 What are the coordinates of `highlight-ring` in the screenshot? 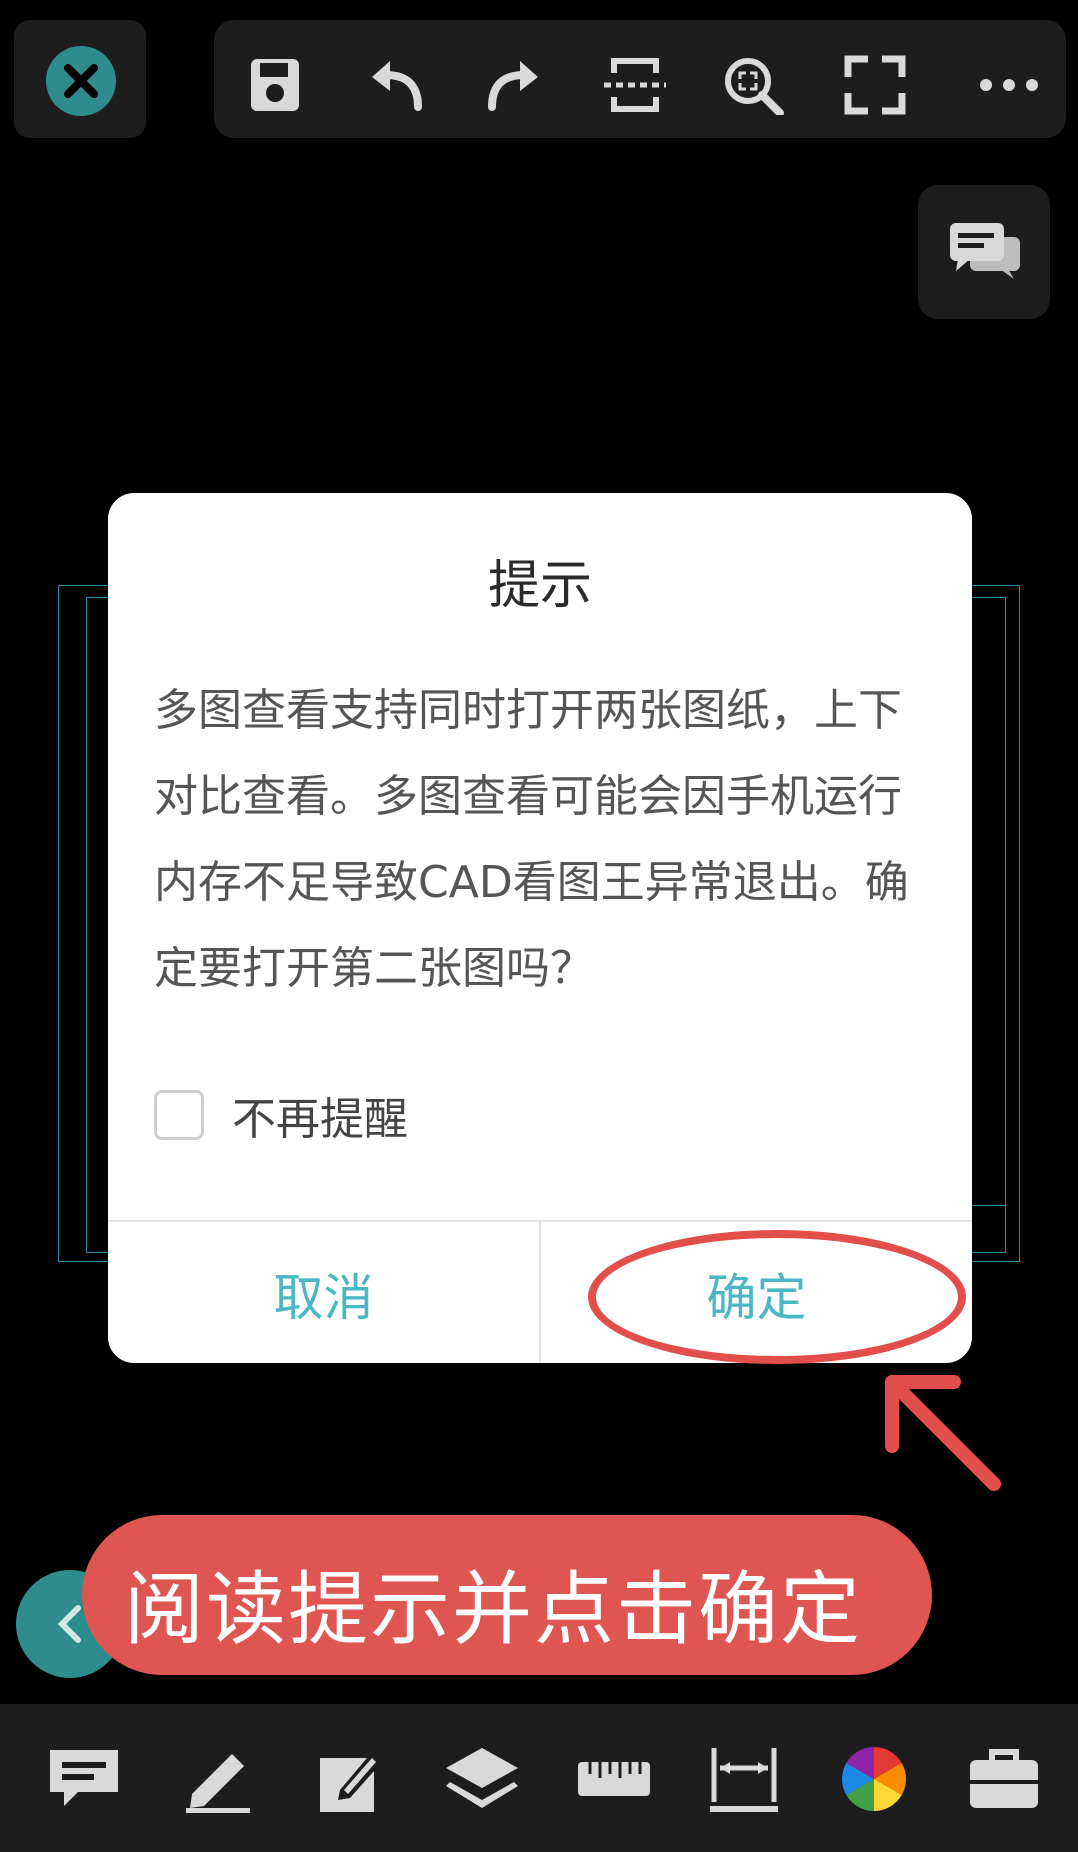 It's located at (777, 1297).